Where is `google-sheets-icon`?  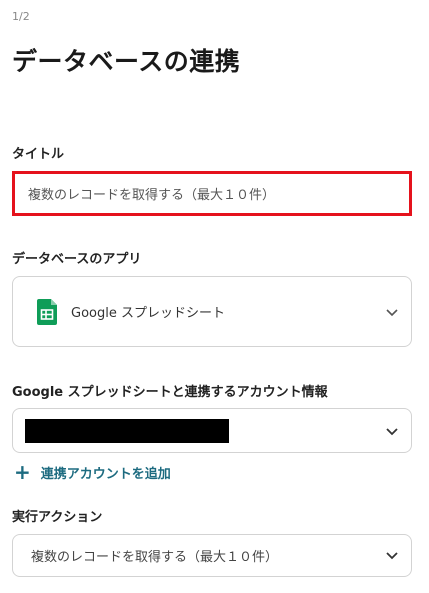
google-sheets-icon is located at coordinates (47, 311).